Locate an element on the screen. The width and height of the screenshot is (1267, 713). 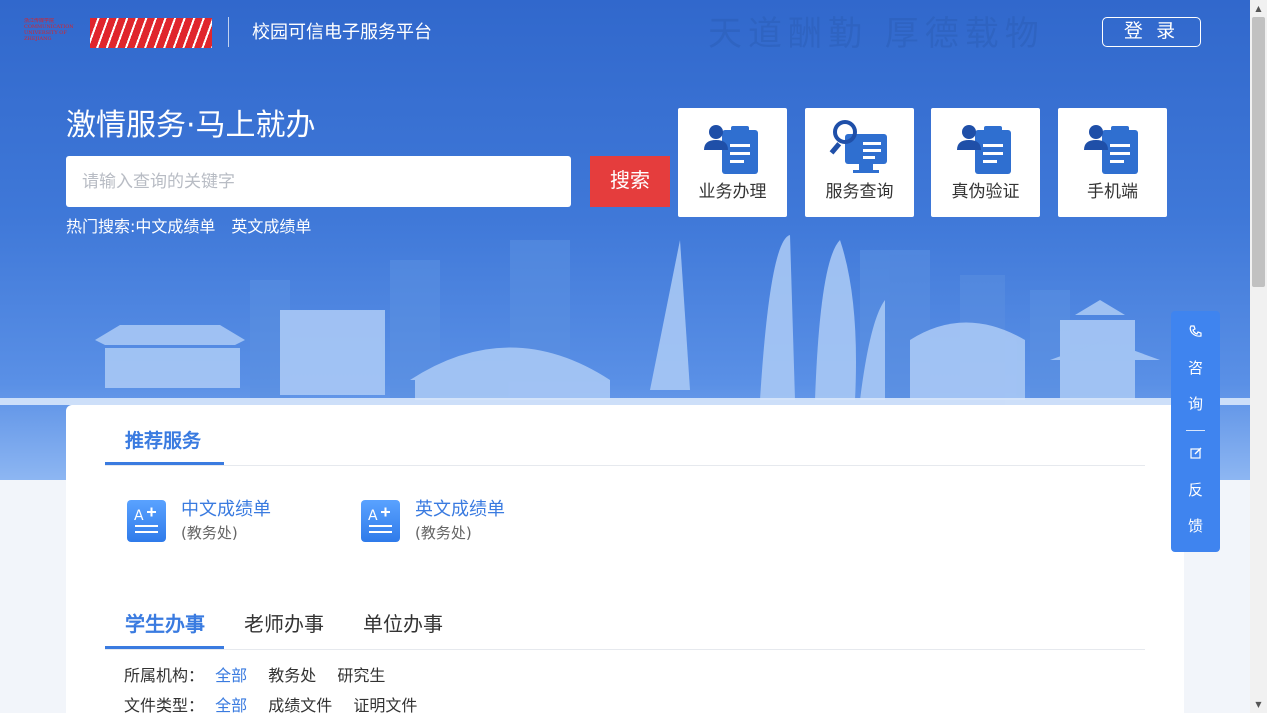
phone-icon is located at coordinates (1195, 333).